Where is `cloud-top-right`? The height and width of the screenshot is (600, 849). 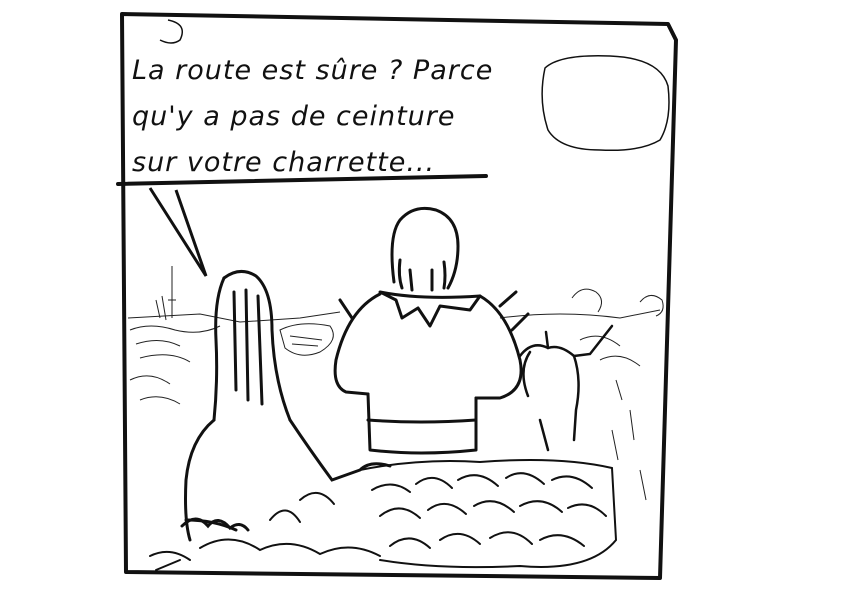
cloud-top-right is located at coordinates (605, 103).